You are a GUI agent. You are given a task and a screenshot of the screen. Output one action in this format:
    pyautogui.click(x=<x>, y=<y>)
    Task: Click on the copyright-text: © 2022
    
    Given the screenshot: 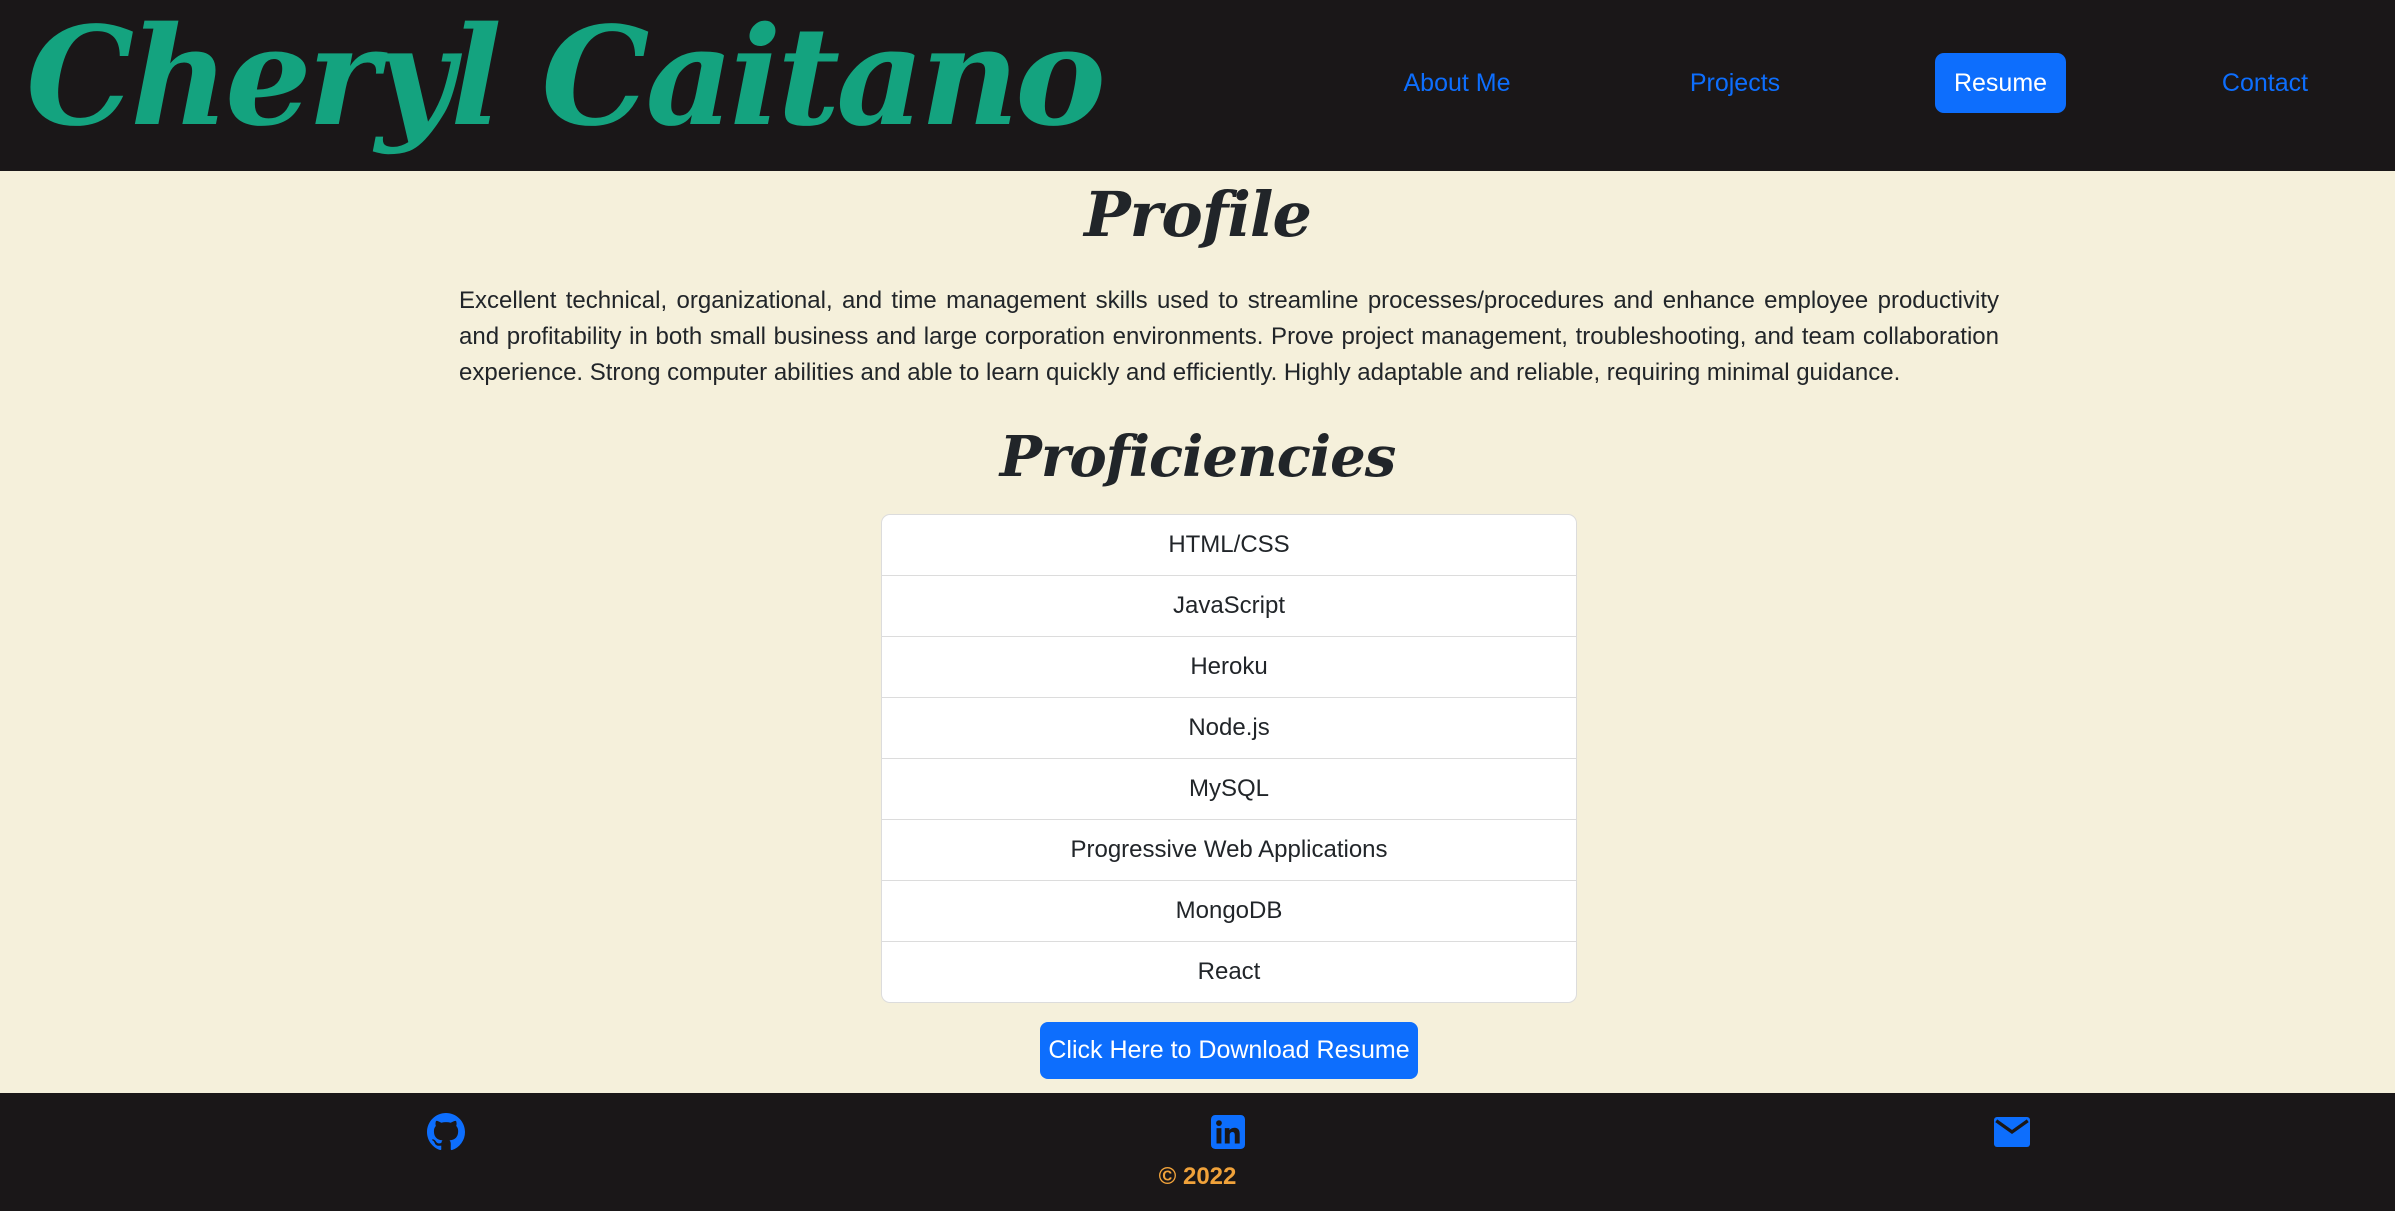 What is the action you would take?
    pyautogui.click(x=1197, y=1176)
    